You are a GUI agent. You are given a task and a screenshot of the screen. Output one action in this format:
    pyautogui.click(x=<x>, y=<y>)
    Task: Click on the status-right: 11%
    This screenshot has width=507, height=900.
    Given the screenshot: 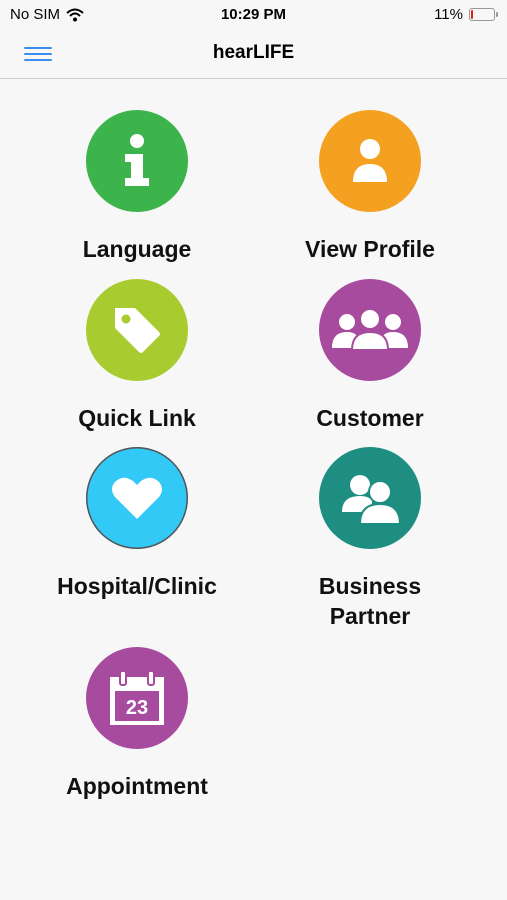 What is the action you would take?
    pyautogui.click(x=466, y=14)
    